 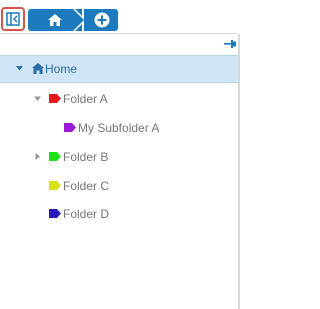 I want to click on tree-item: Folder D, so click(x=119, y=214).